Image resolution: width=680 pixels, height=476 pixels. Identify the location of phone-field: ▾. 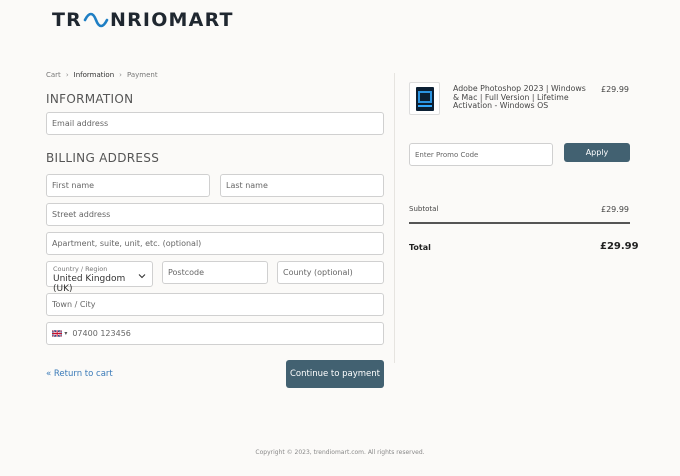
(215, 333).